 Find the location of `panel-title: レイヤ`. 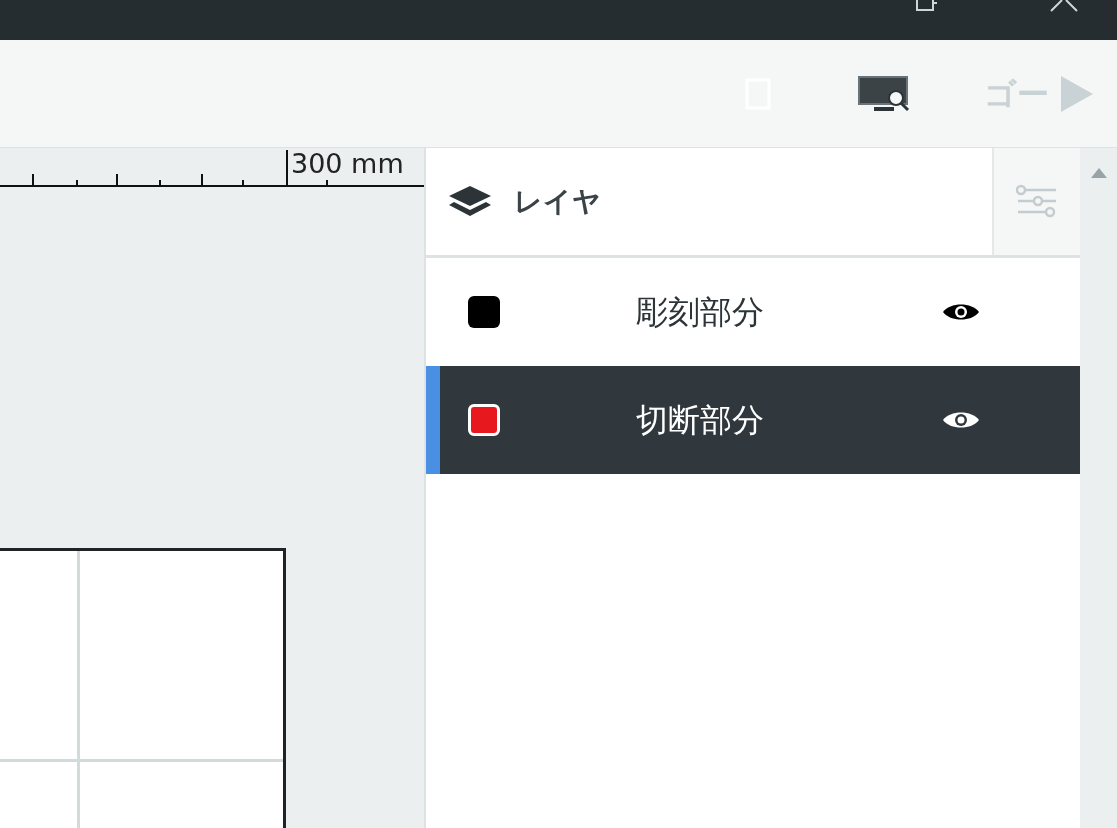

panel-title: レイヤ is located at coordinates (557, 201).